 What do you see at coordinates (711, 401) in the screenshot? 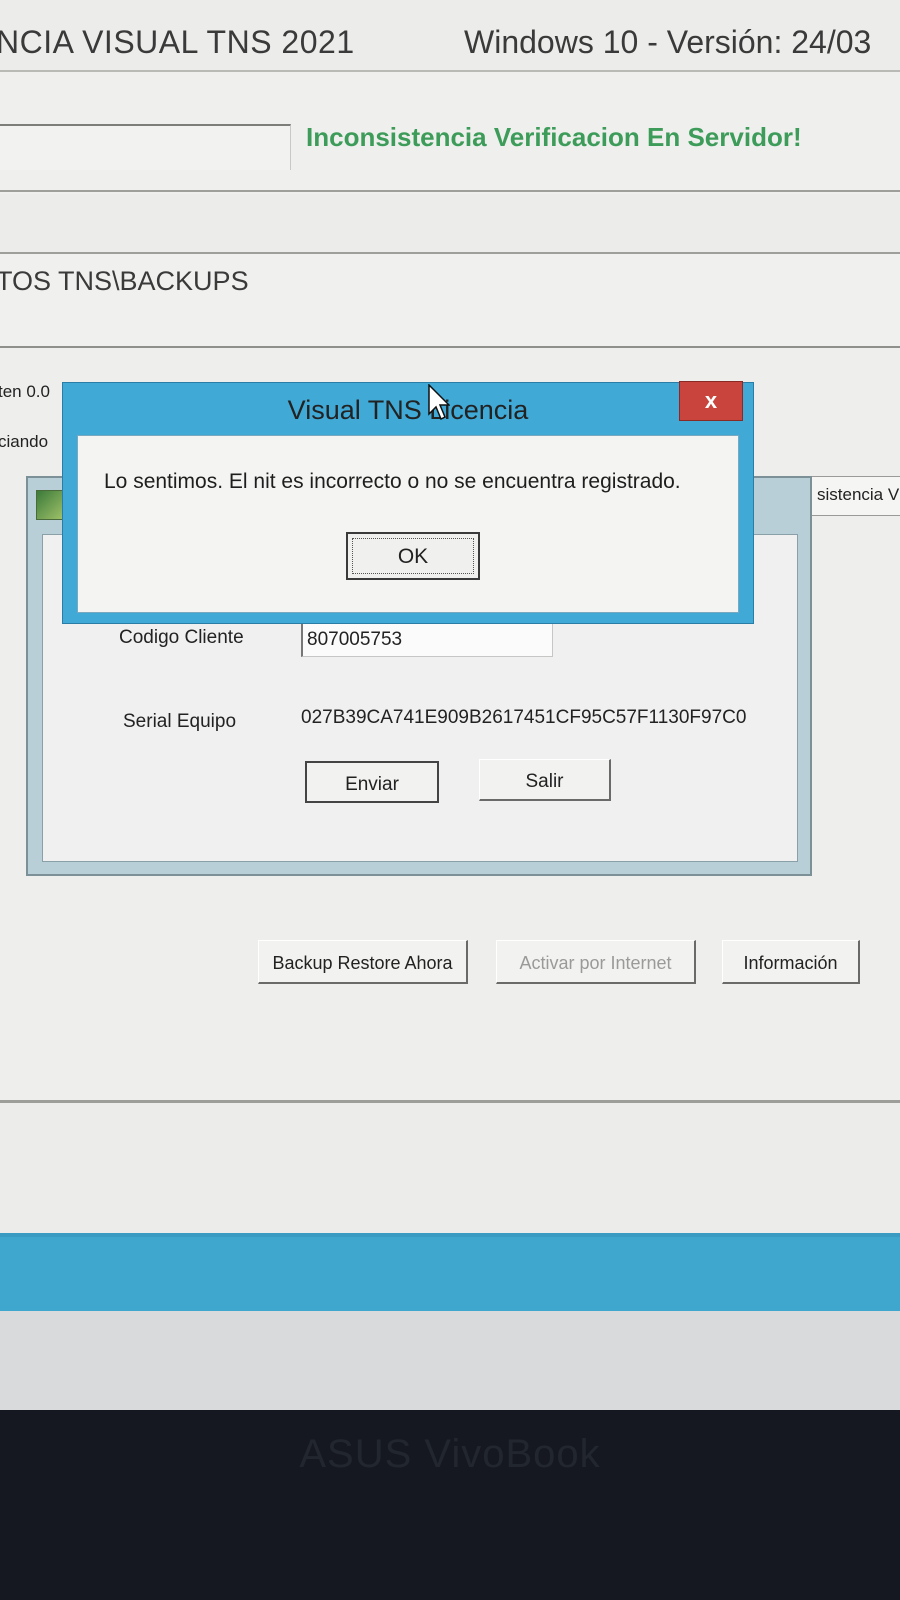
I see `close-icon: x` at bounding box center [711, 401].